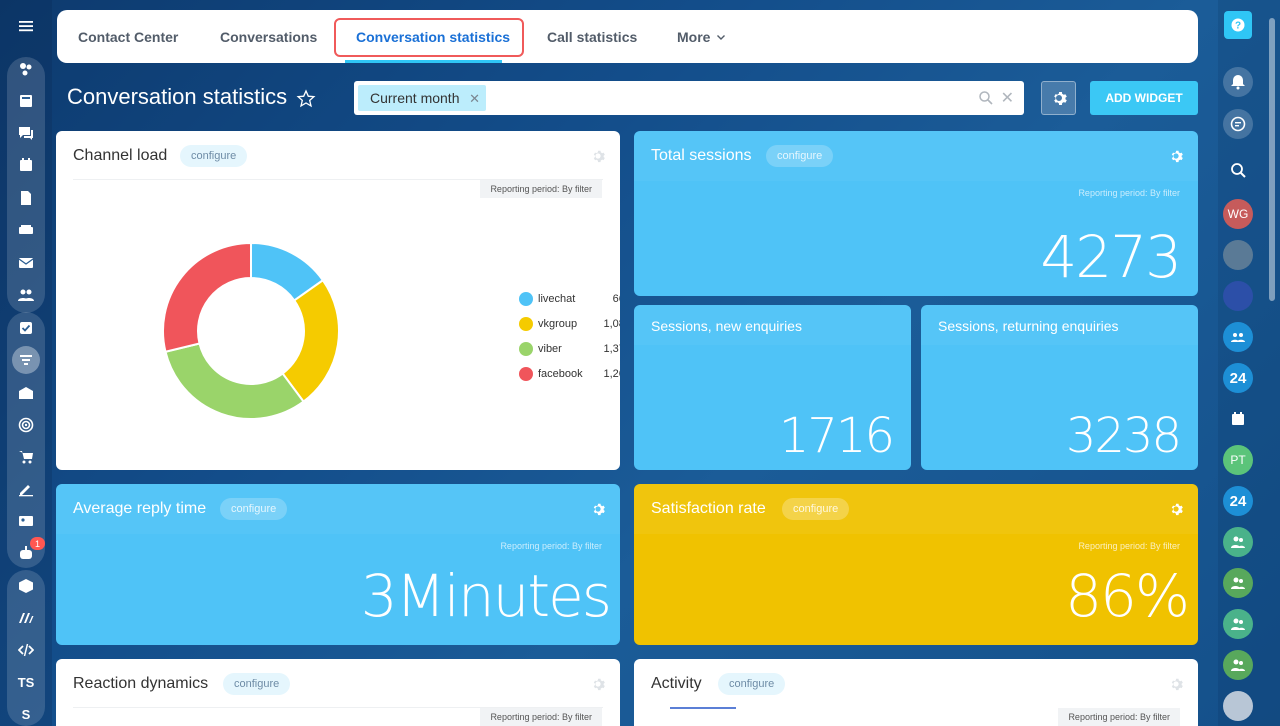 Image resolution: width=1280 pixels, height=726 pixels. I want to click on legend-label: facebook, so click(560, 374).